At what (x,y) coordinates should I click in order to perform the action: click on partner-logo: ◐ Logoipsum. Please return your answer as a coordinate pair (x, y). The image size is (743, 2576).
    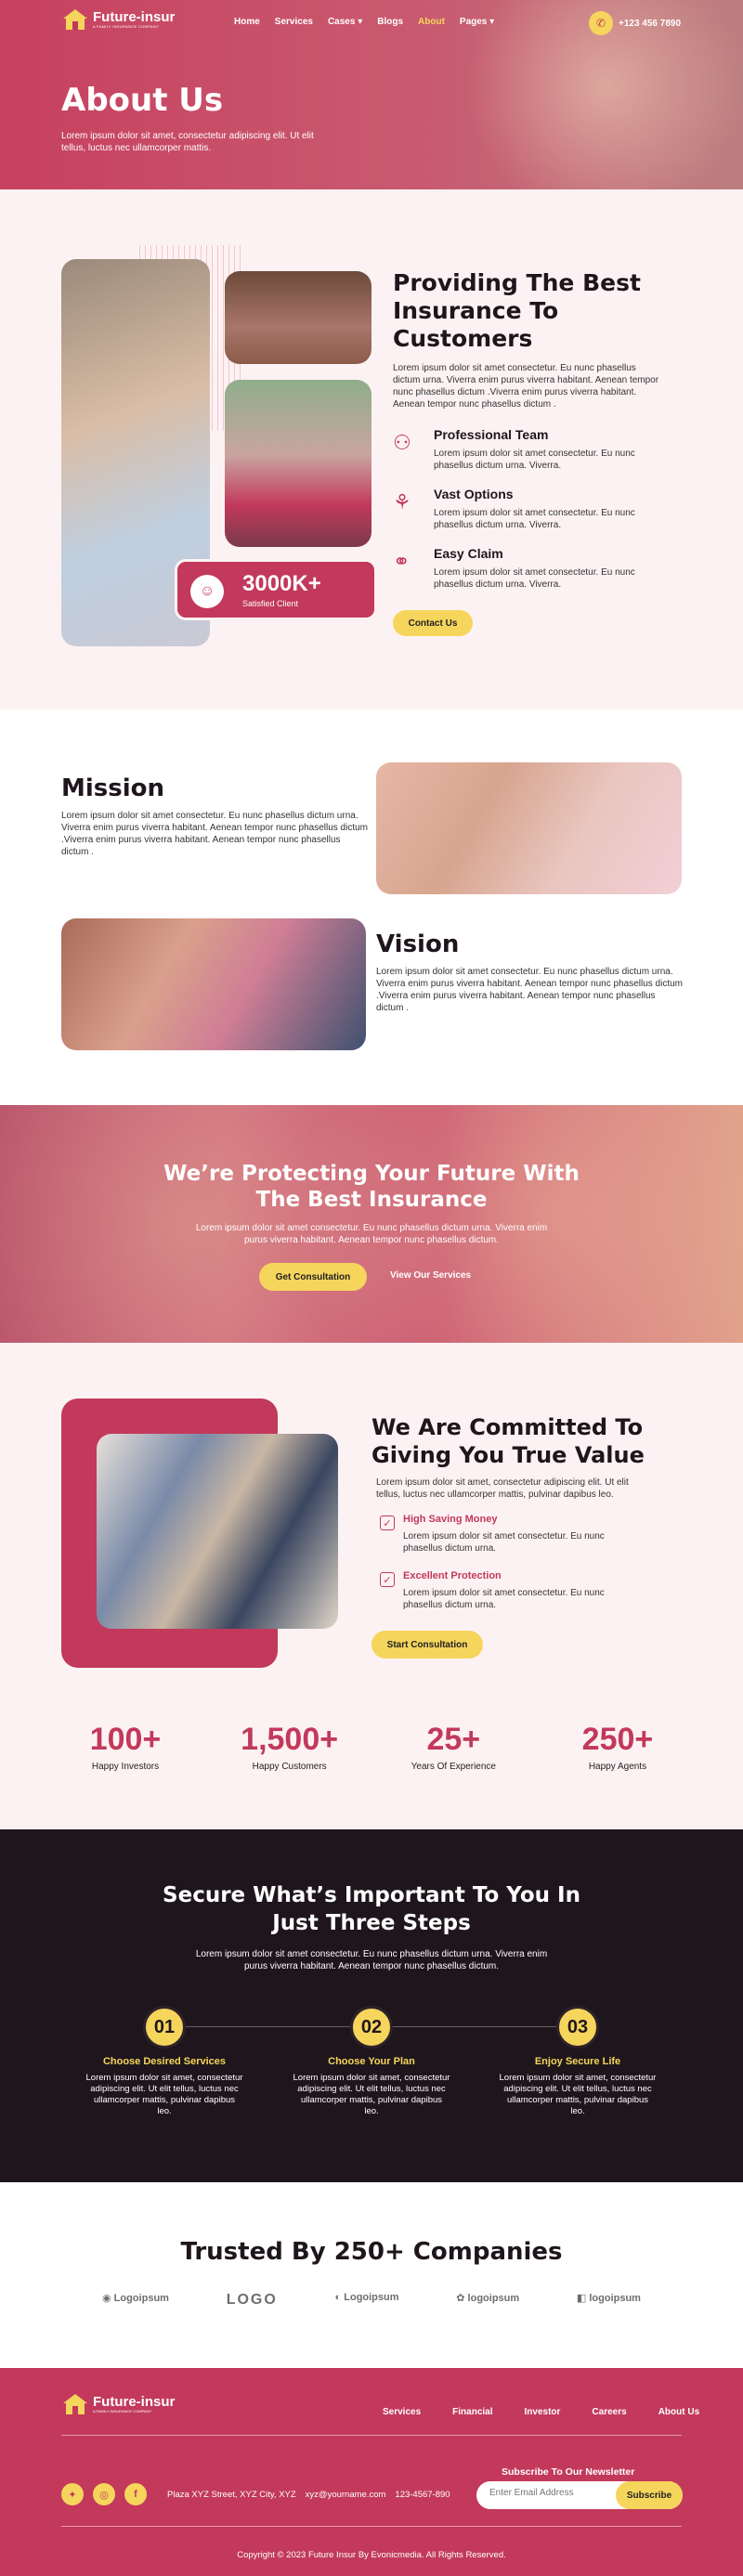
    Looking at the image, I should click on (366, 2297).